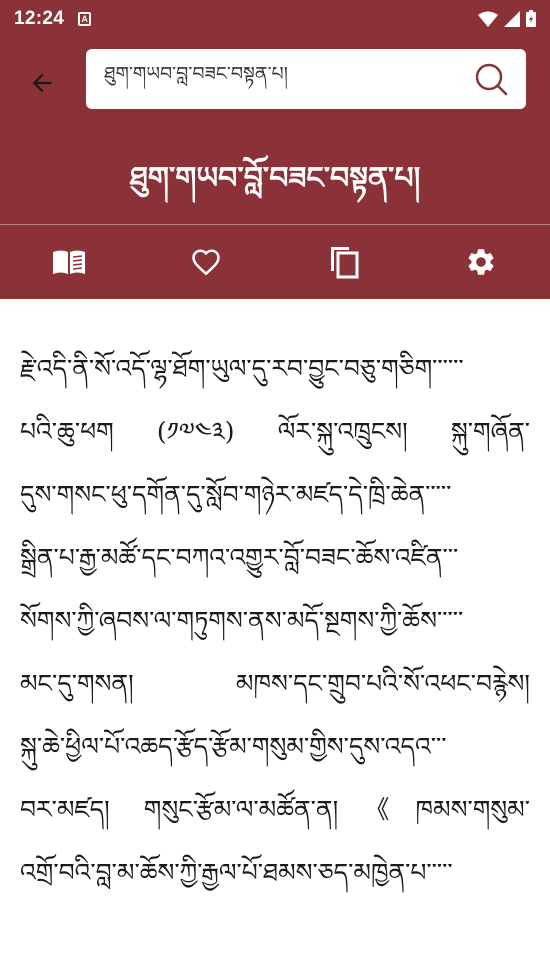 This screenshot has width=550, height=979. I want to click on read-button, so click(69, 262).